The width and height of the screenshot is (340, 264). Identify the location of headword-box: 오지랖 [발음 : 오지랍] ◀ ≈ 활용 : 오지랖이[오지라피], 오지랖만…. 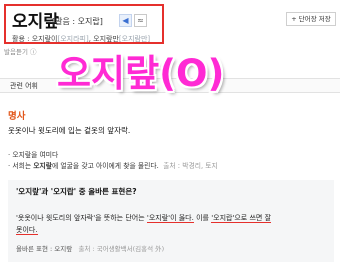
(84, 24).